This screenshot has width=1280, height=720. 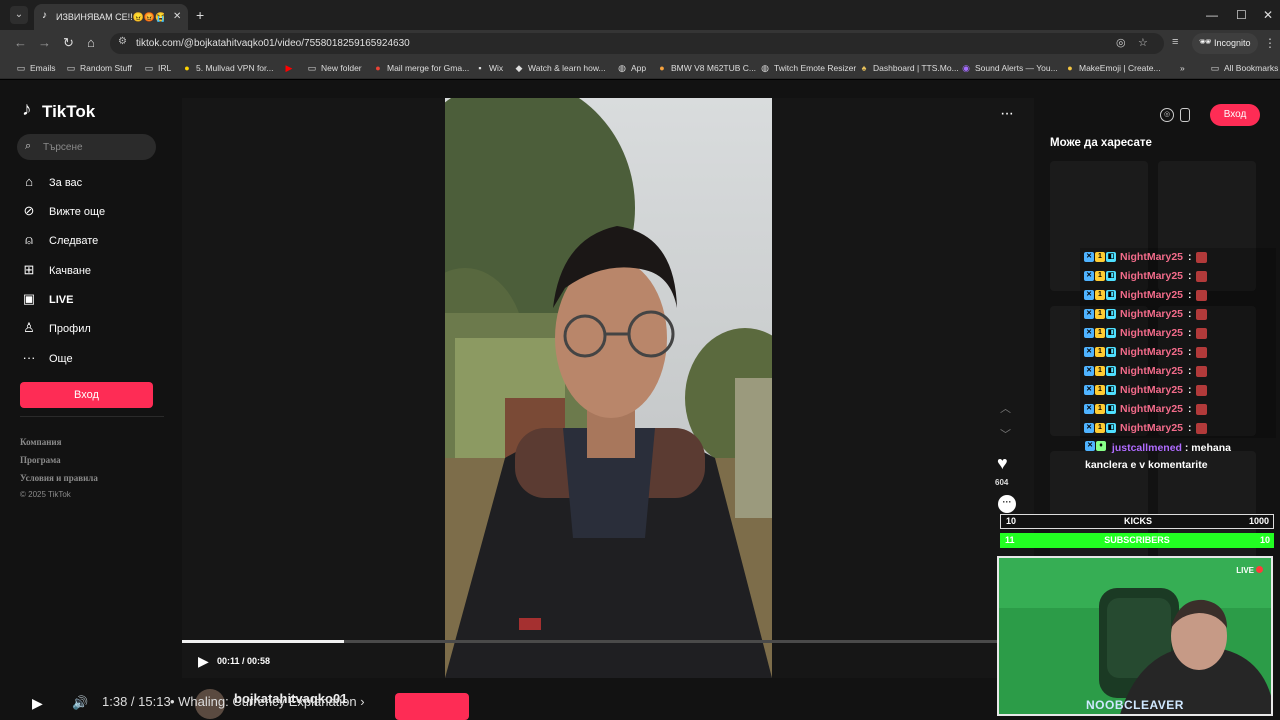 What do you see at coordinates (29, 327) in the screenshot?
I see `profile-icon: ♙` at bounding box center [29, 327].